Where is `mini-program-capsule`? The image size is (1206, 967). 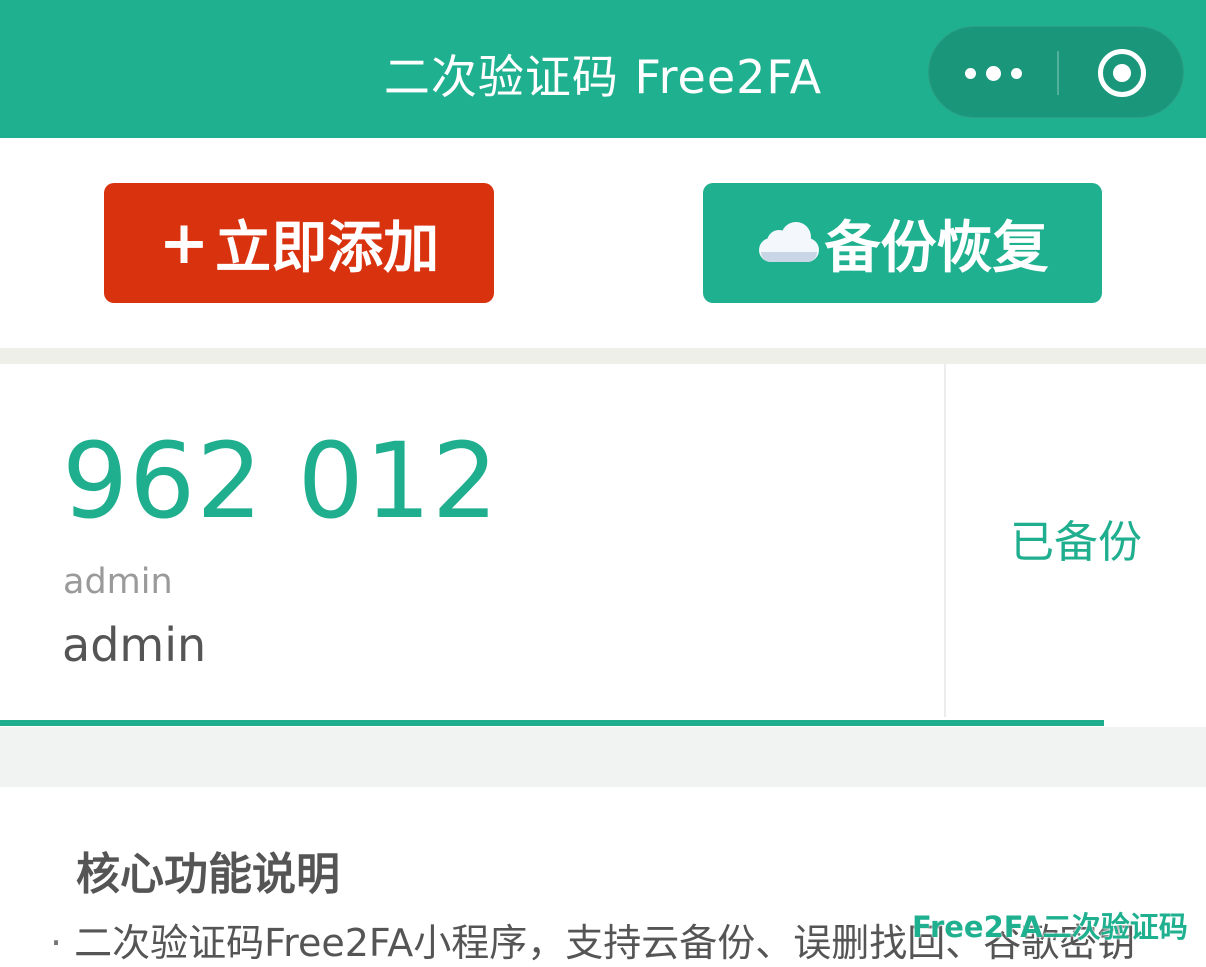
mini-program-capsule is located at coordinates (1056, 72).